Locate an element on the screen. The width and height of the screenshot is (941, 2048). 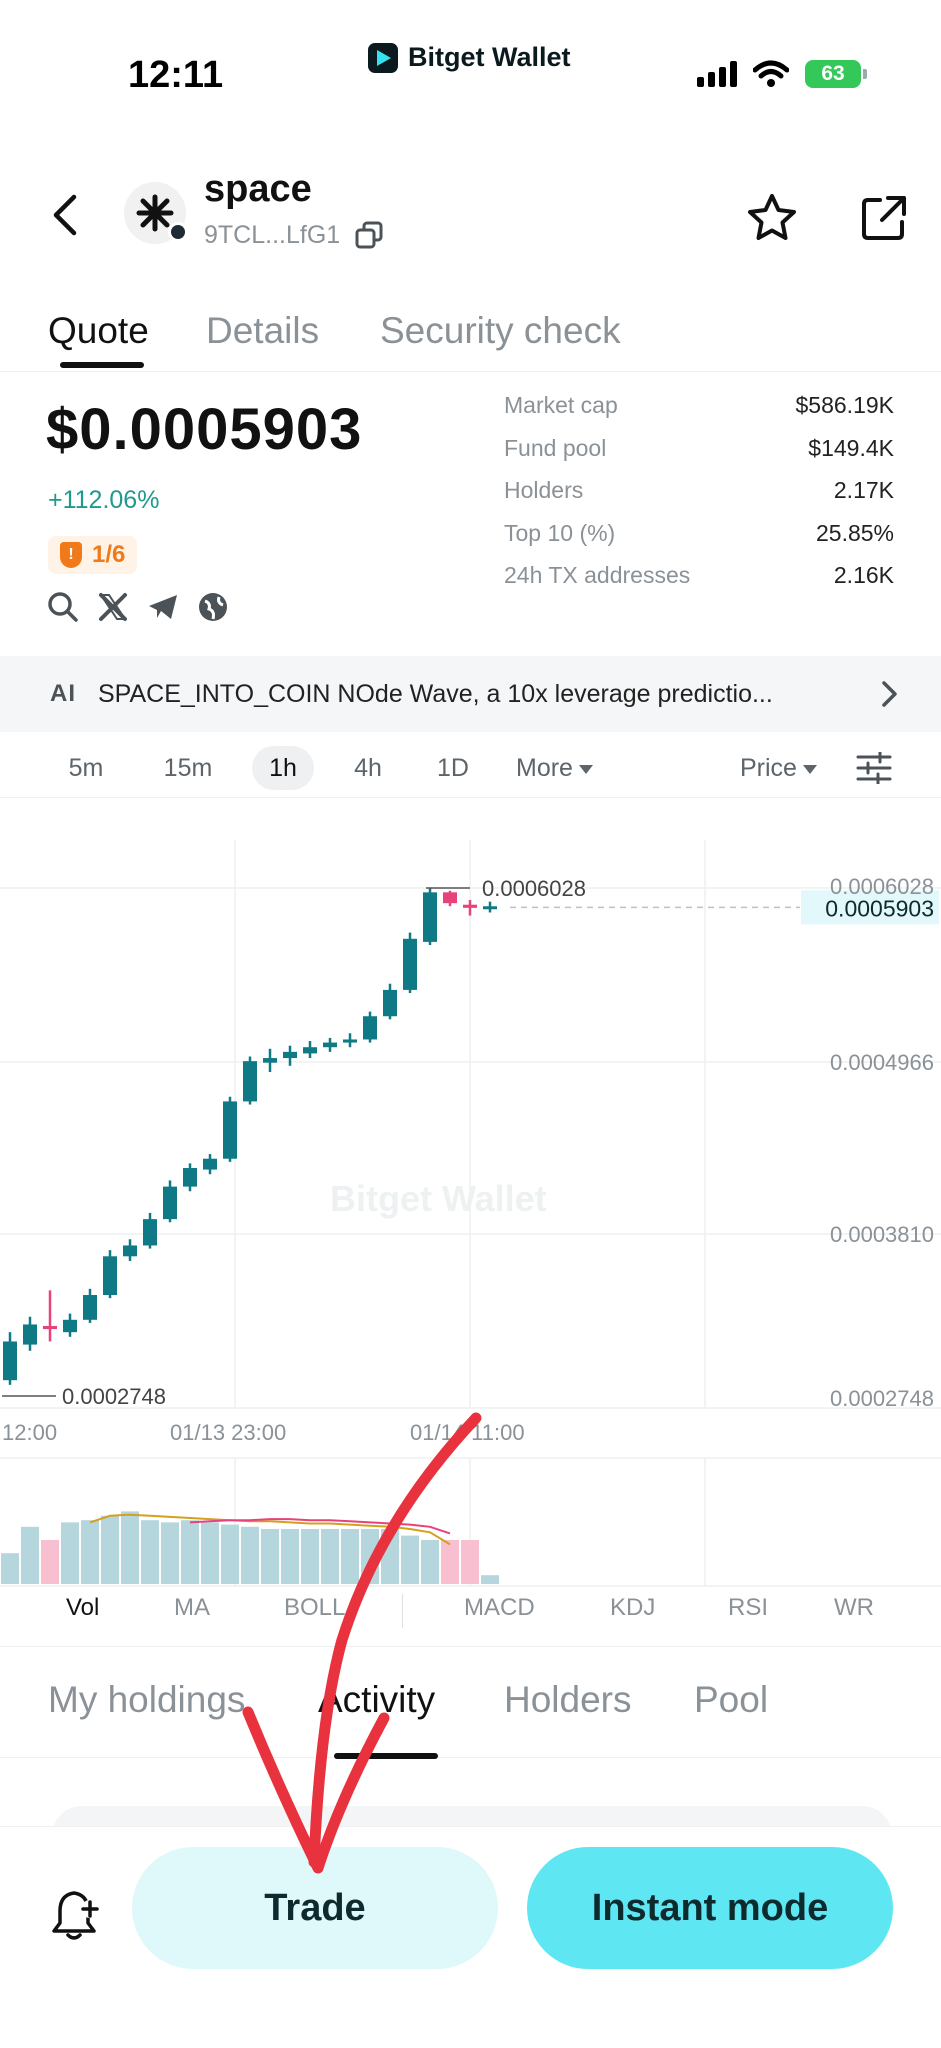
interval-bar: 5m 15m 1h 4h 1D More Price is located at coordinates (470, 768).